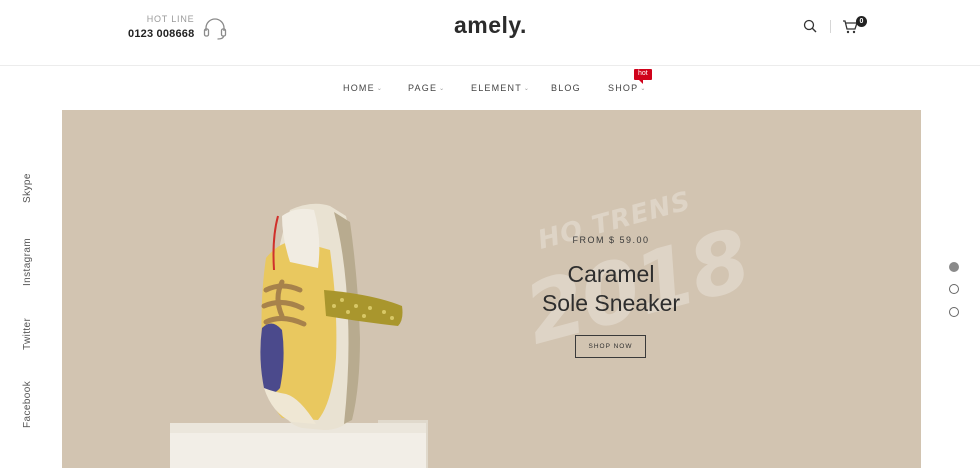 The height and width of the screenshot is (471, 980). What do you see at coordinates (490, 25) in the screenshot?
I see `site-logo: amely.` at bounding box center [490, 25].